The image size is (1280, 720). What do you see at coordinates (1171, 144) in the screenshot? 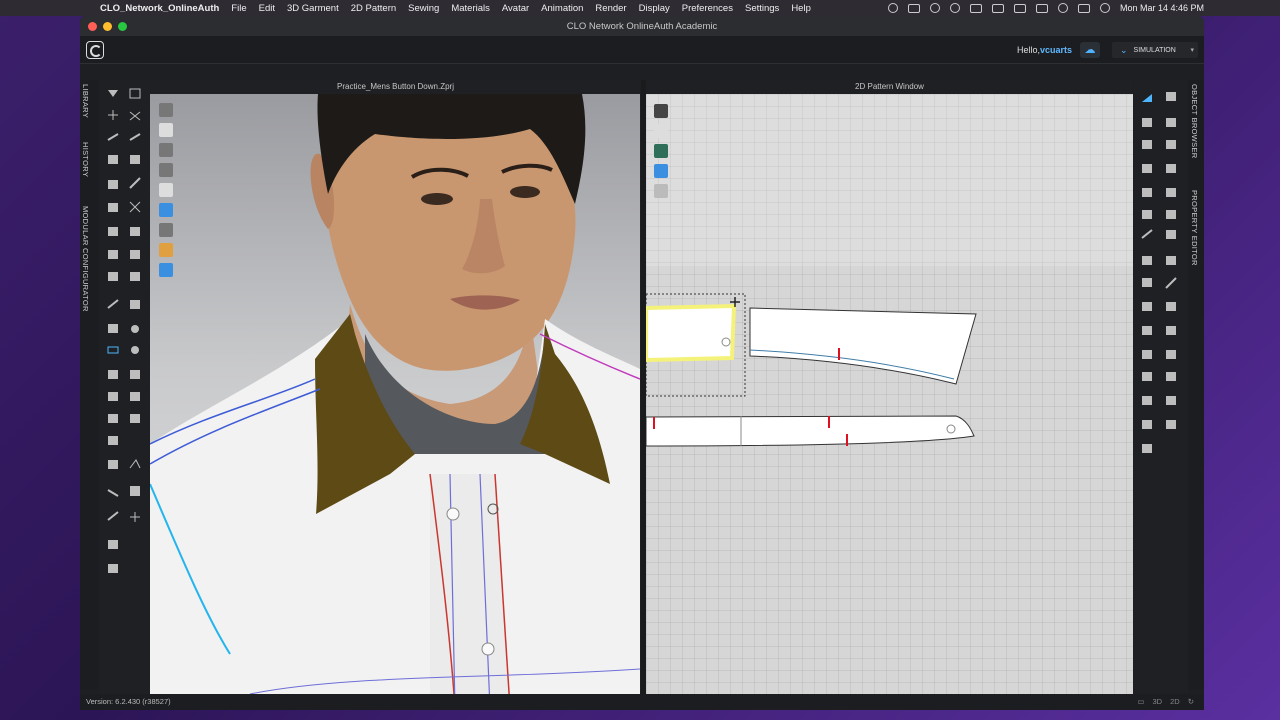
I see `add-point-2d-icon` at bounding box center [1171, 144].